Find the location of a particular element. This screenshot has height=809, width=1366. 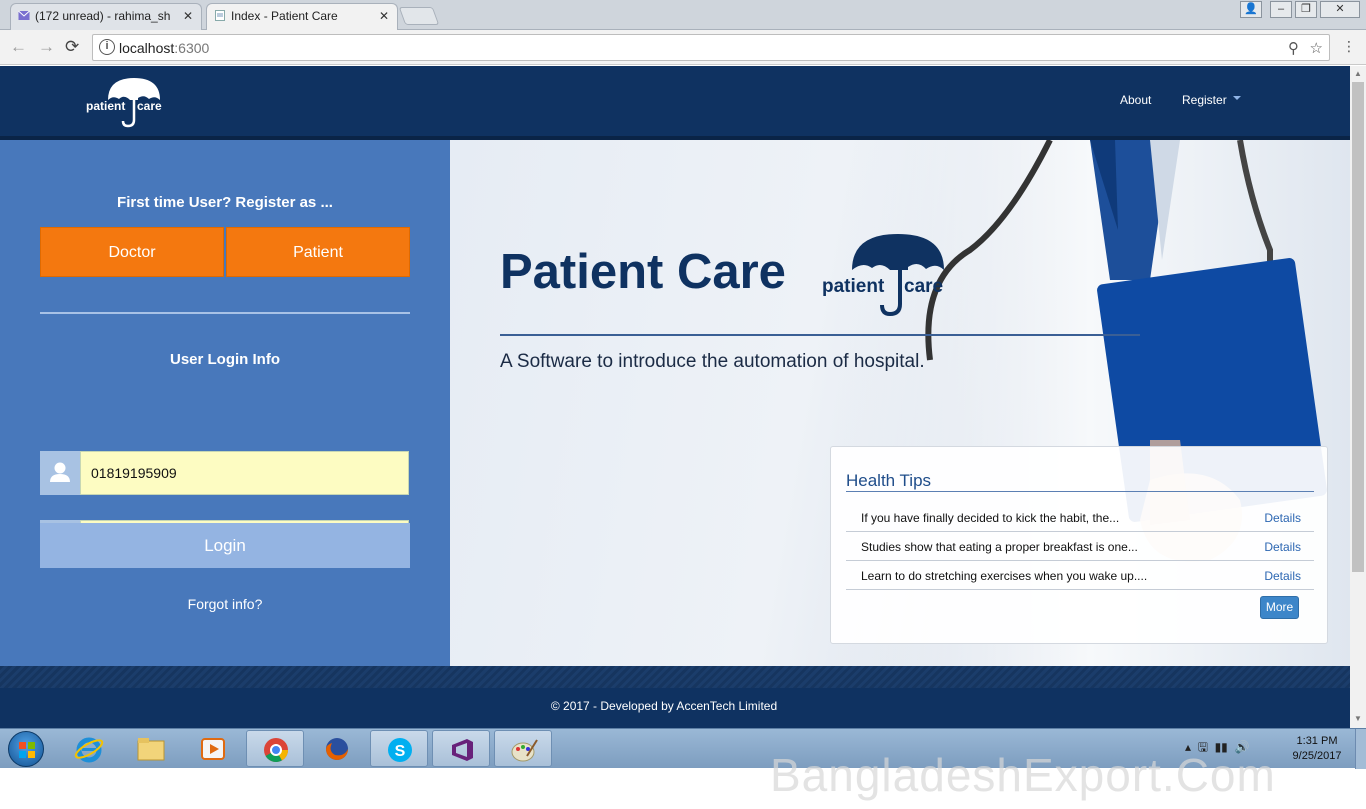

reload-icon: ⟳ is located at coordinates (72, 47).